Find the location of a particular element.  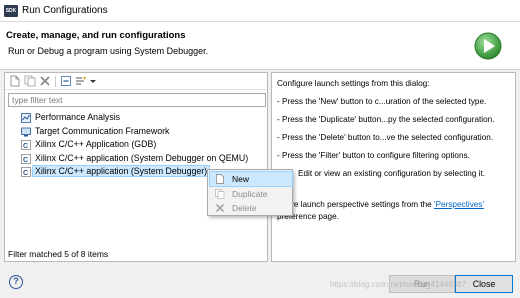

tree-item-c-app-gdb: C Xilinx C/C++ Application (GDB) is located at coordinates (143, 145).